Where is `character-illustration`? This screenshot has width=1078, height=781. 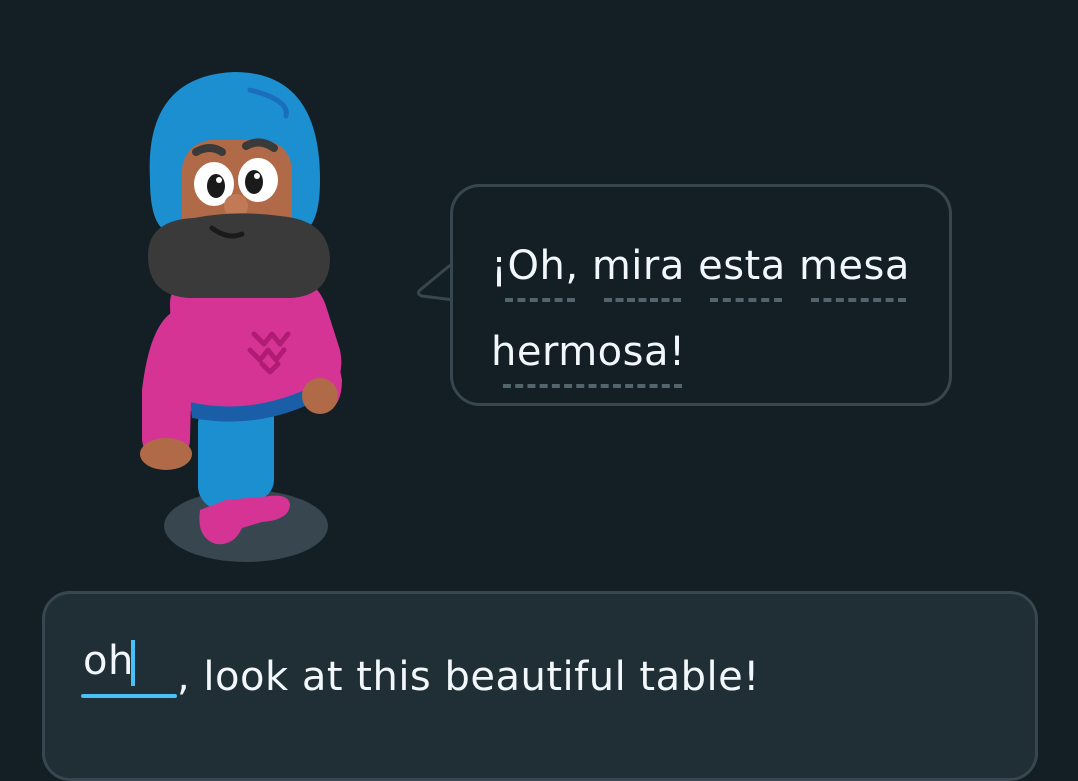
character-illustration is located at coordinates (245, 315).